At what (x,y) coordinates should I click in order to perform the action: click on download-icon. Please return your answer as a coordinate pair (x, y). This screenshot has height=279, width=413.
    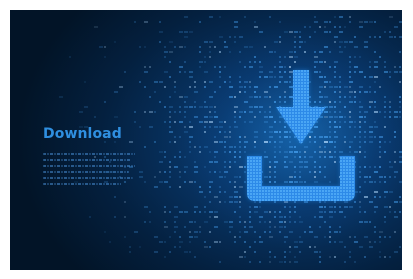
    Looking at the image, I should click on (301, 135).